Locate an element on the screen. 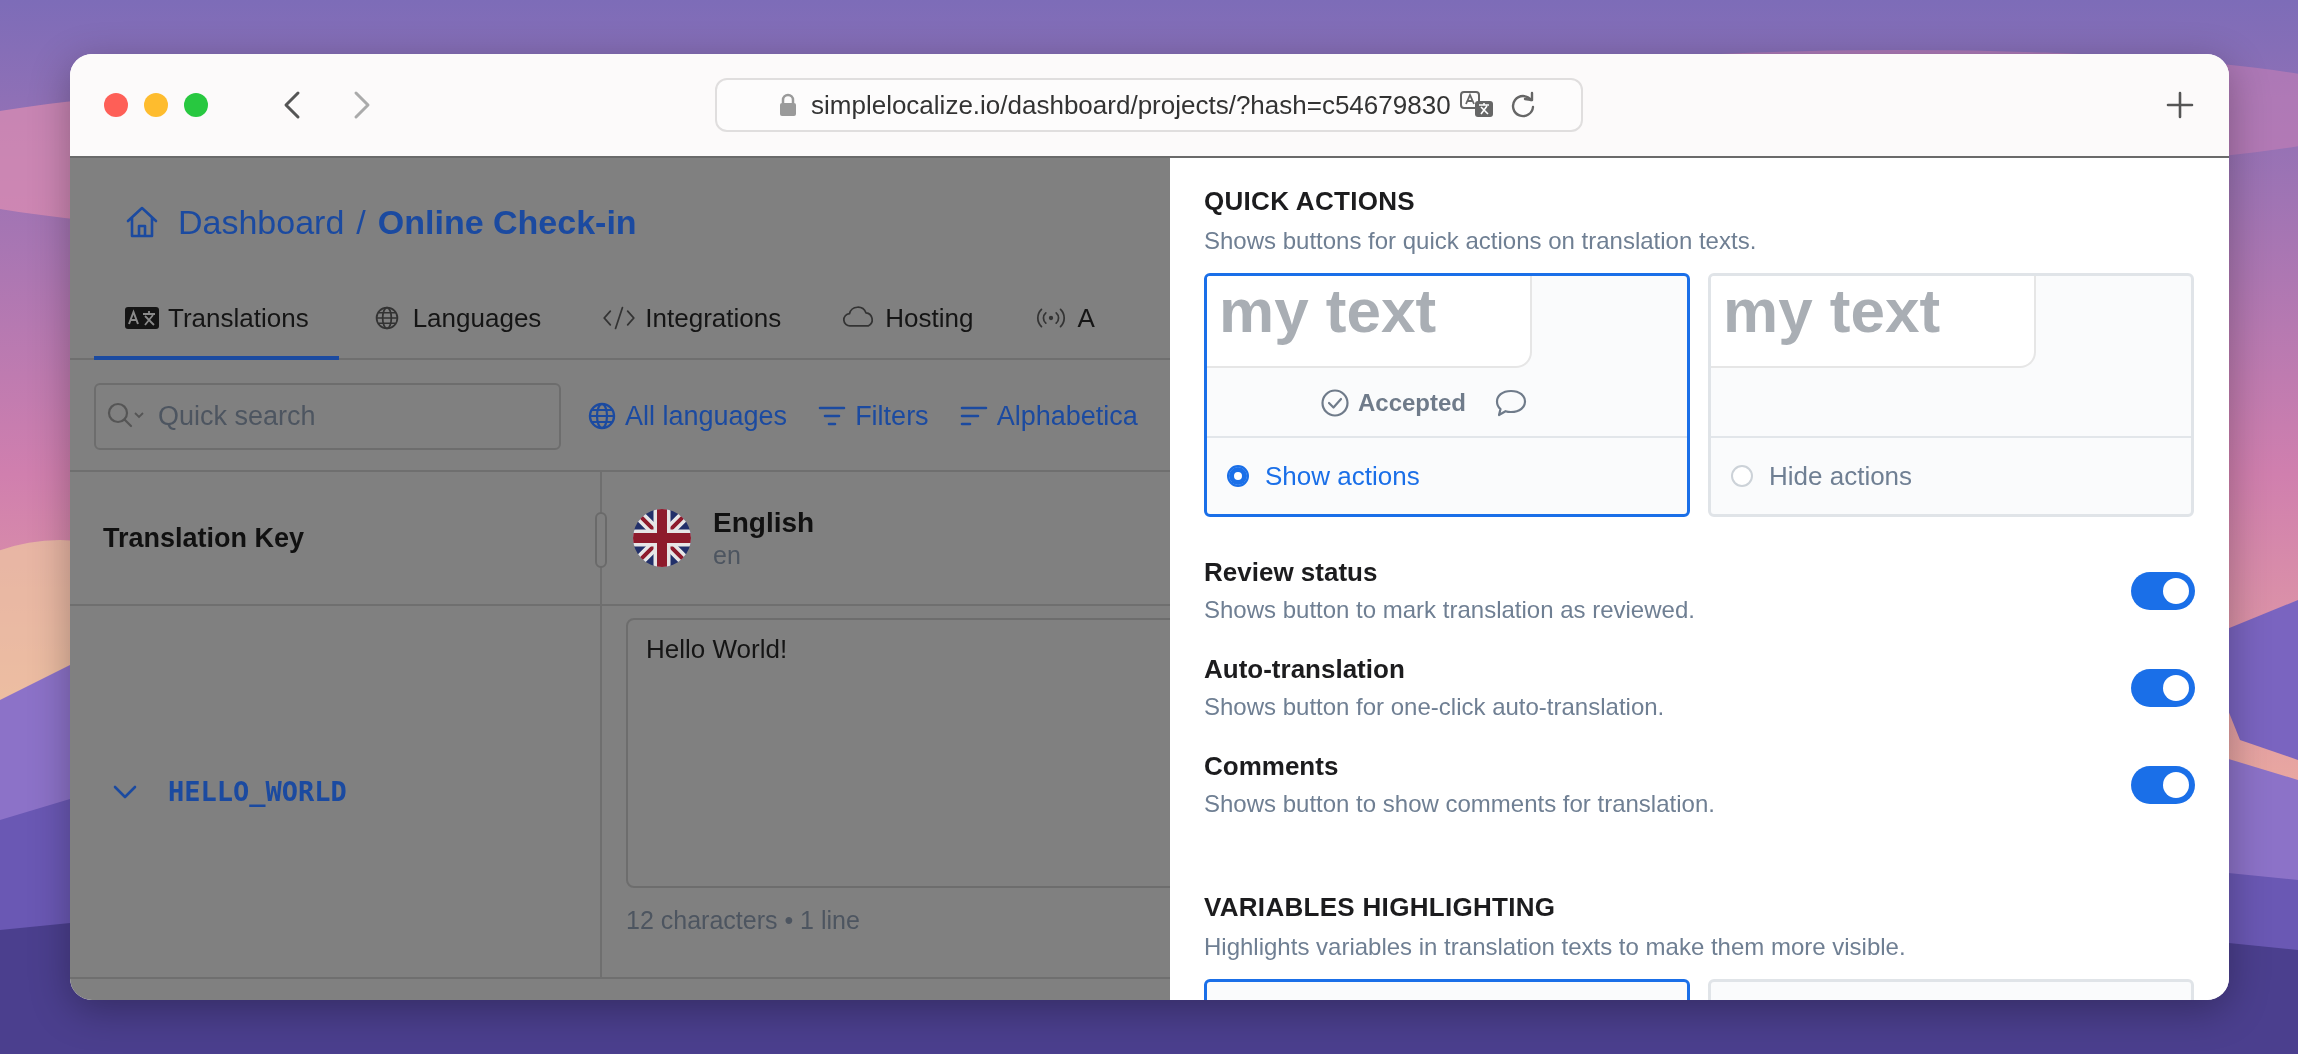  globe-icon is located at coordinates (602, 416).